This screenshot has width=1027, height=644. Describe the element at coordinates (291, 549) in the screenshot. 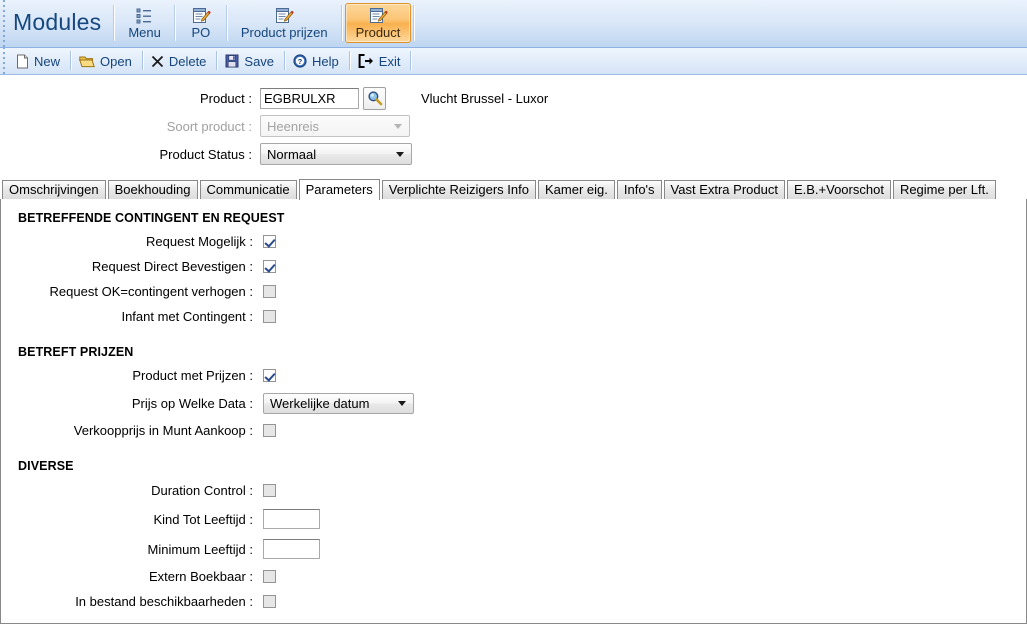

I see `minimum-leeftijd-input` at that location.